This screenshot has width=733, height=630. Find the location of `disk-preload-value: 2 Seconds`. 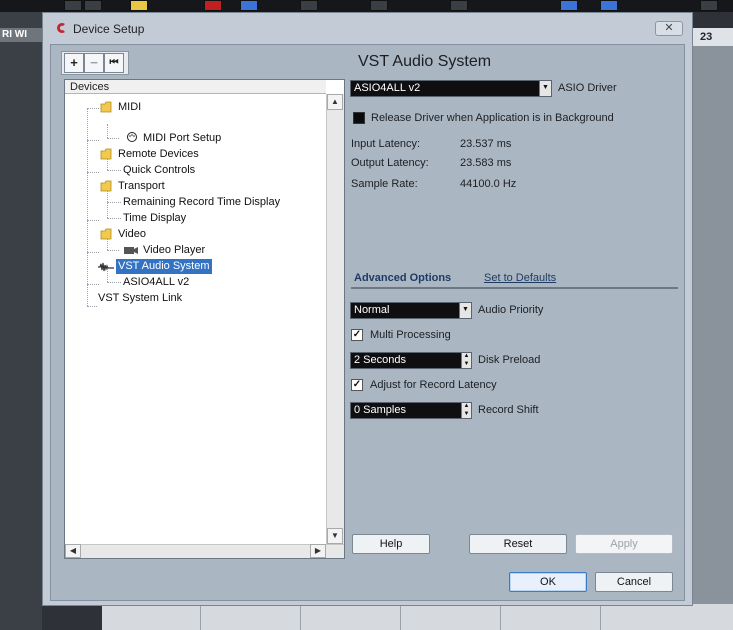

disk-preload-value: 2 Seconds is located at coordinates (380, 360).